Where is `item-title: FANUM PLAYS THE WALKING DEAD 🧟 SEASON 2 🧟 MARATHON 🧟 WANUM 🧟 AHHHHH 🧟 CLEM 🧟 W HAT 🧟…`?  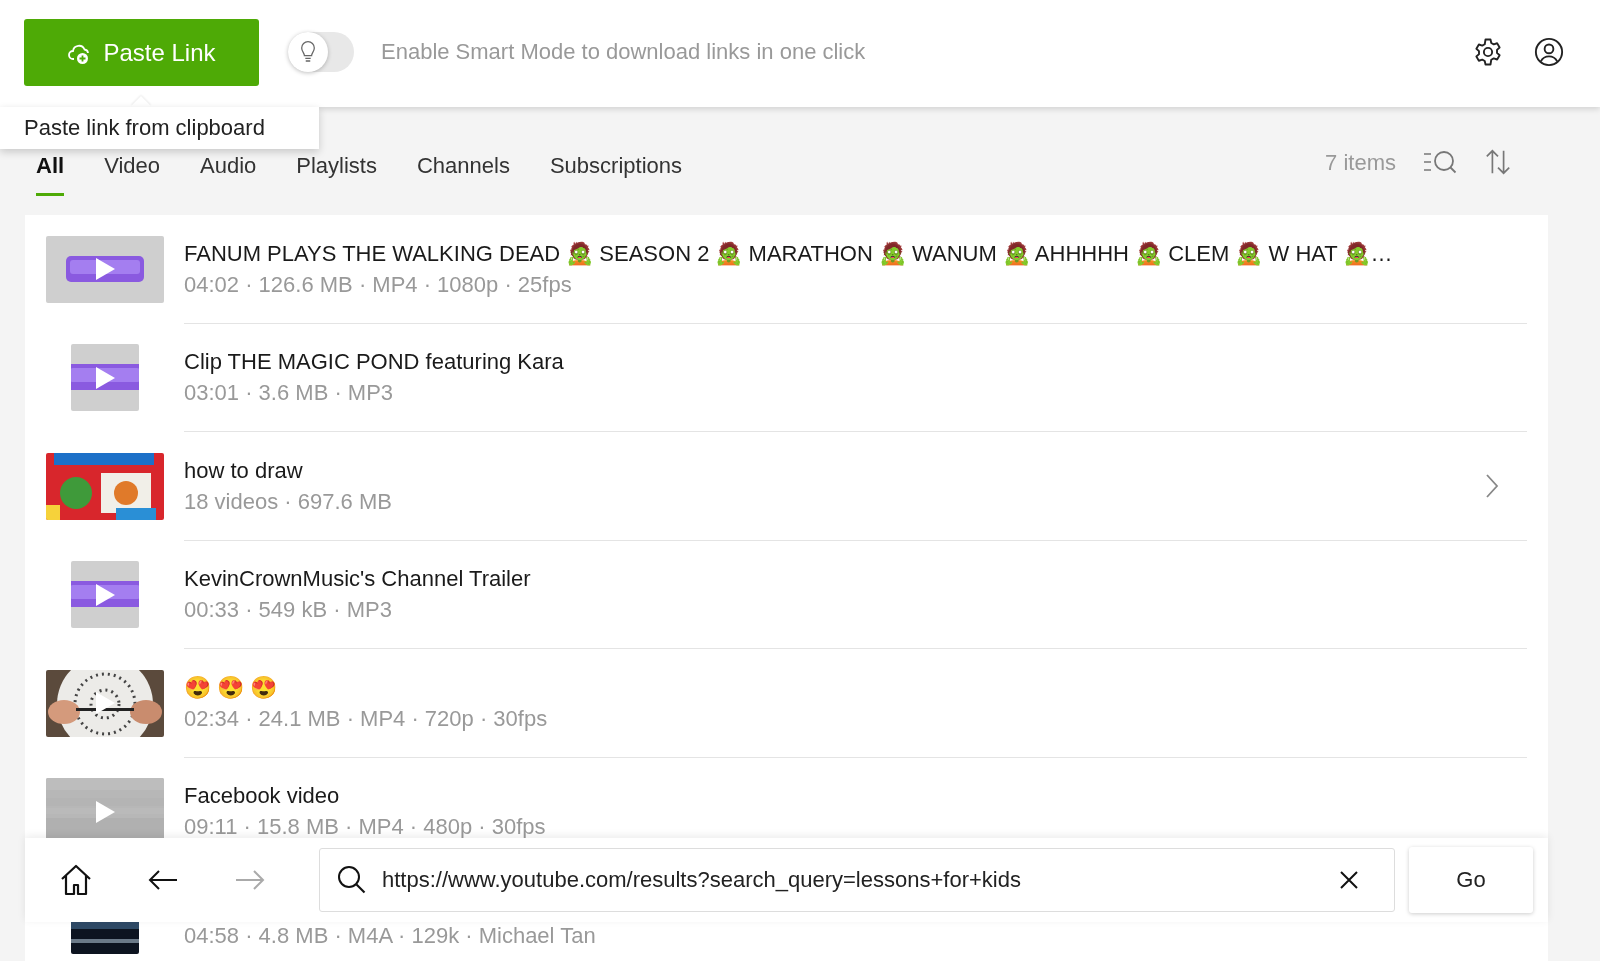 item-title: FANUM PLAYS THE WALKING DEAD 🧟 SEASON 2 🧟 MARATHON 🧟 WANUM 🧟 AHHHHH 🧟 CLEM 🧟 W HAT 🧟… is located at coordinates (855, 253).